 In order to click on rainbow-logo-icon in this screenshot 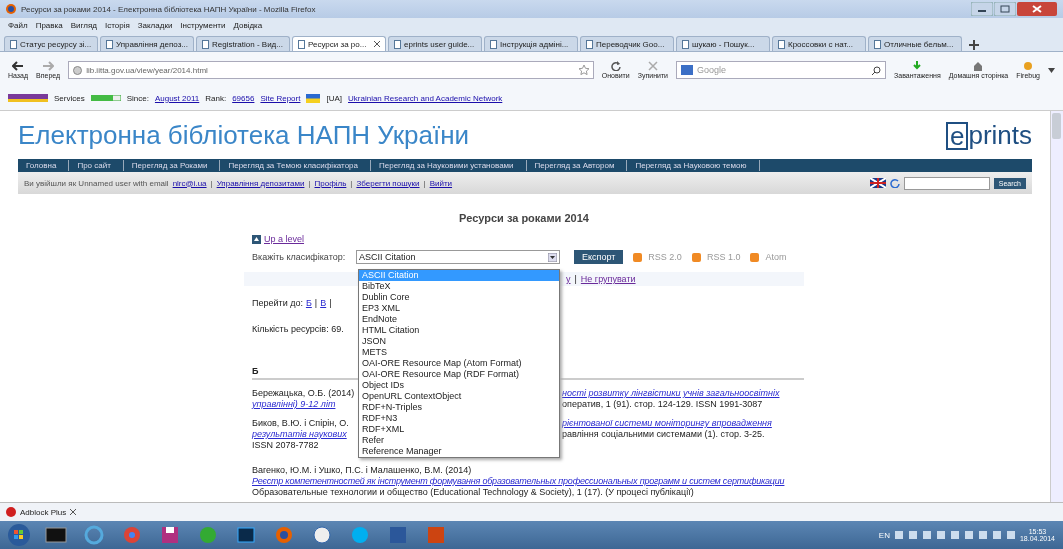, I will do `click(28, 98)`.